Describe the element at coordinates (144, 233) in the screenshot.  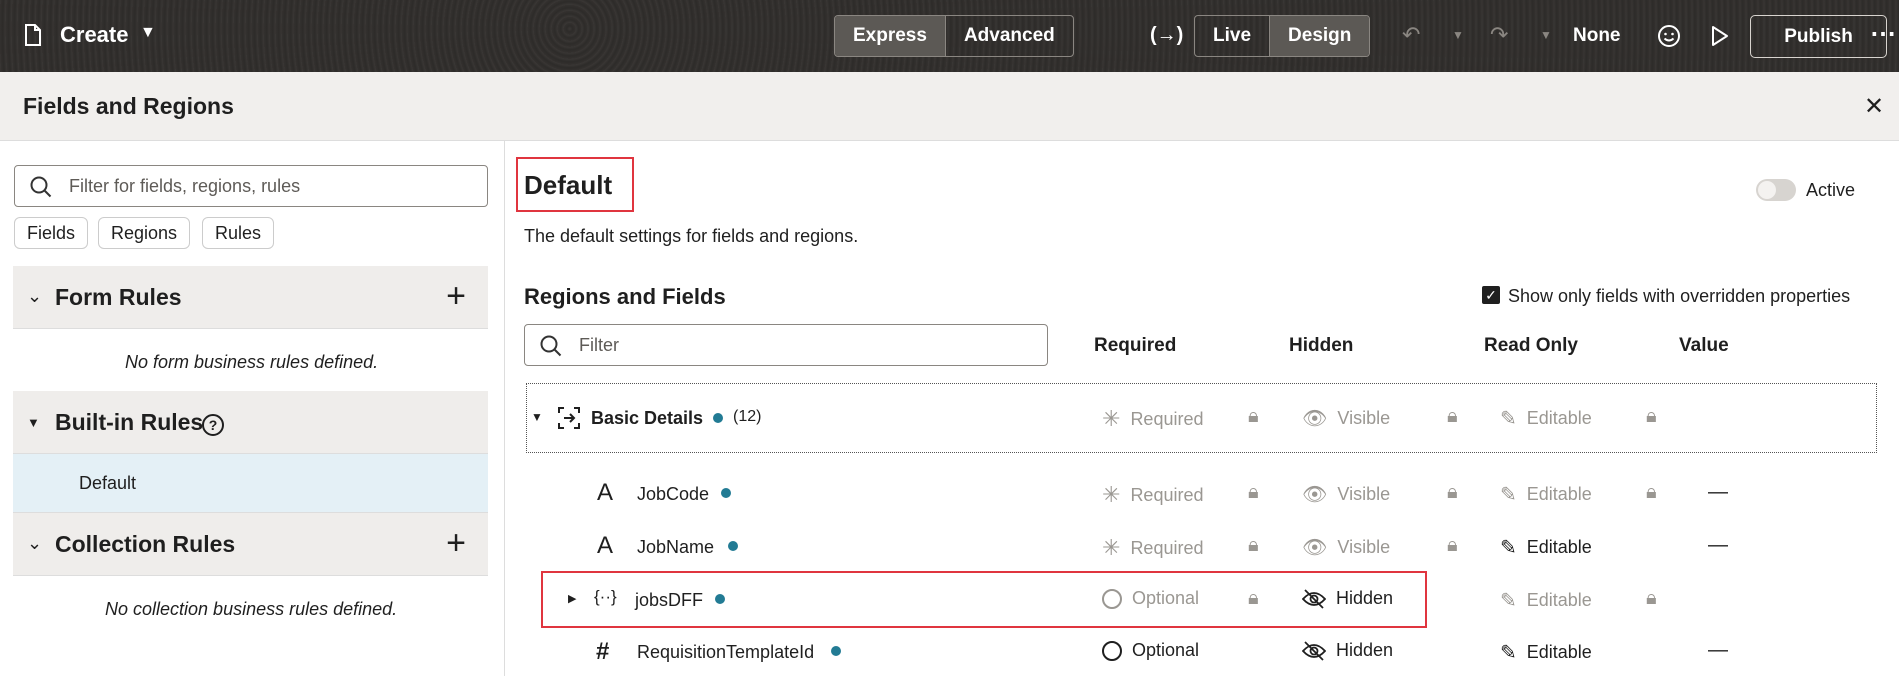
I see `filter-chip-regions: Regions` at that location.